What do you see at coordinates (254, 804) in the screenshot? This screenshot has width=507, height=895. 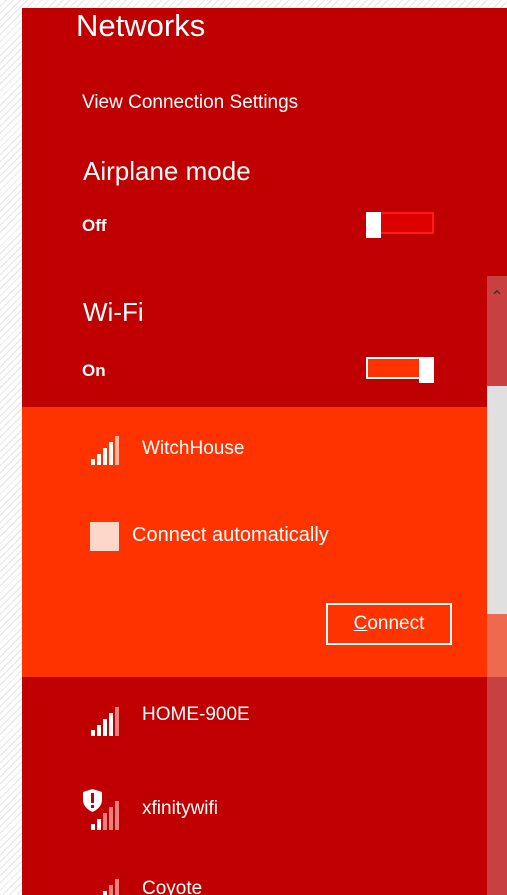 I see `network-item-xfinitywifi: xfinitywifi` at bounding box center [254, 804].